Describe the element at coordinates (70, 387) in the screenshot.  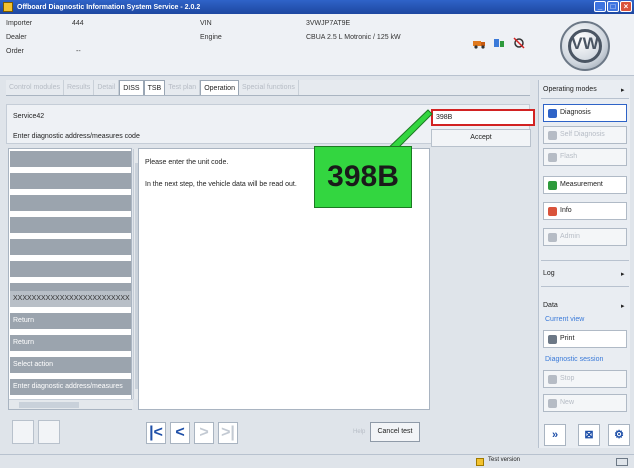
I see `list-item: Enter diagnostic address/measures` at that location.